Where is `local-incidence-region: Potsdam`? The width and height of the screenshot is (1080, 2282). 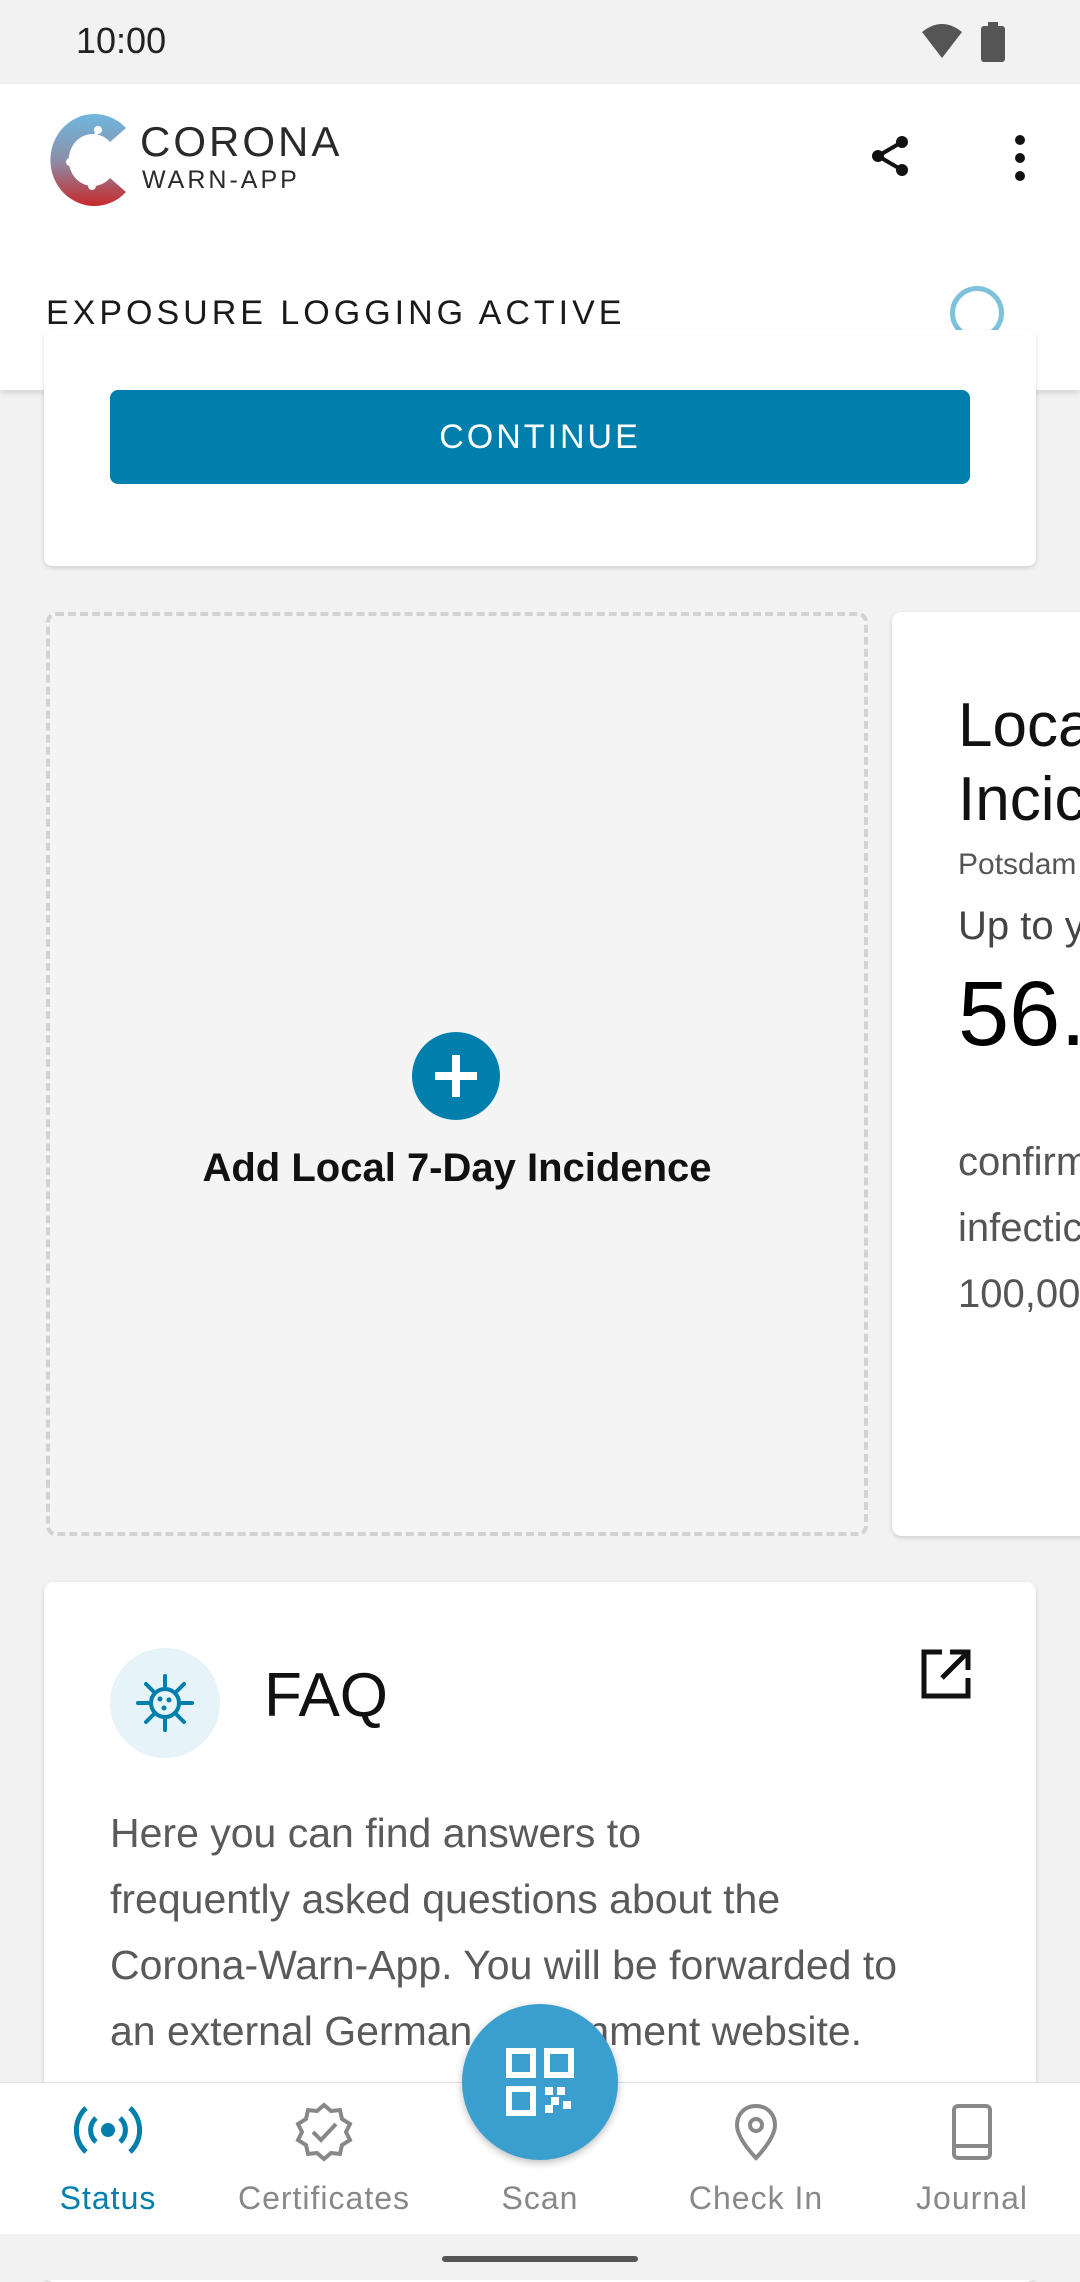
local-incidence-region: Potsdam is located at coordinates (1017, 864).